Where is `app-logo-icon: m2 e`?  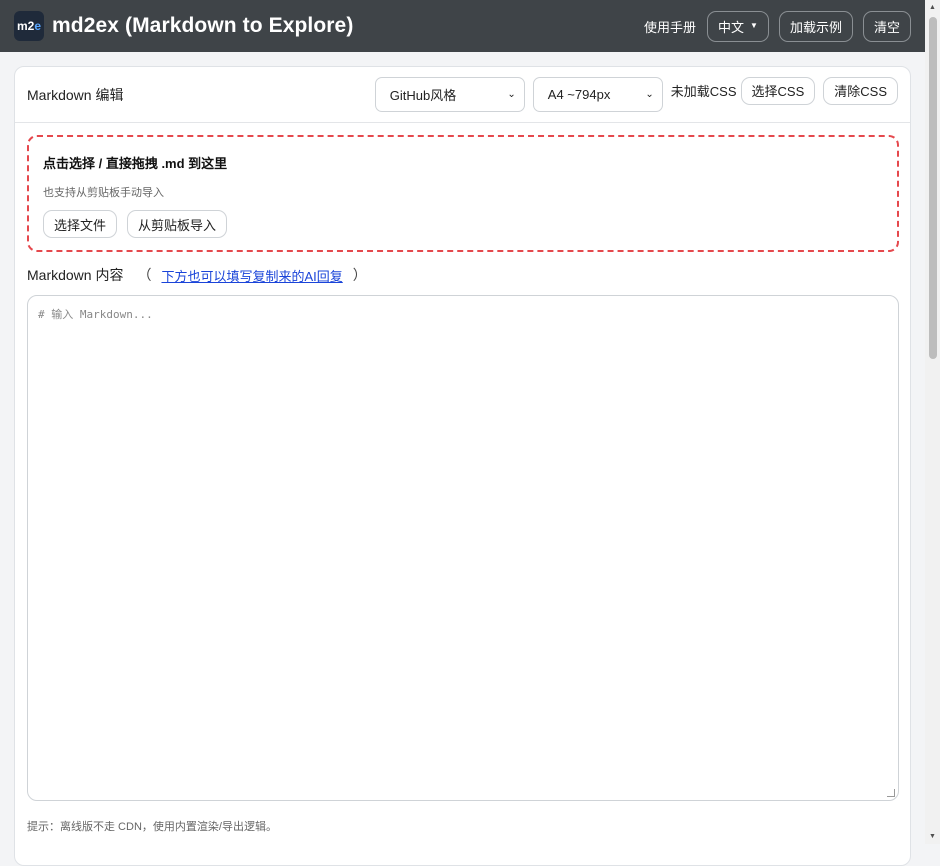
app-logo-icon: m2 e is located at coordinates (29, 26).